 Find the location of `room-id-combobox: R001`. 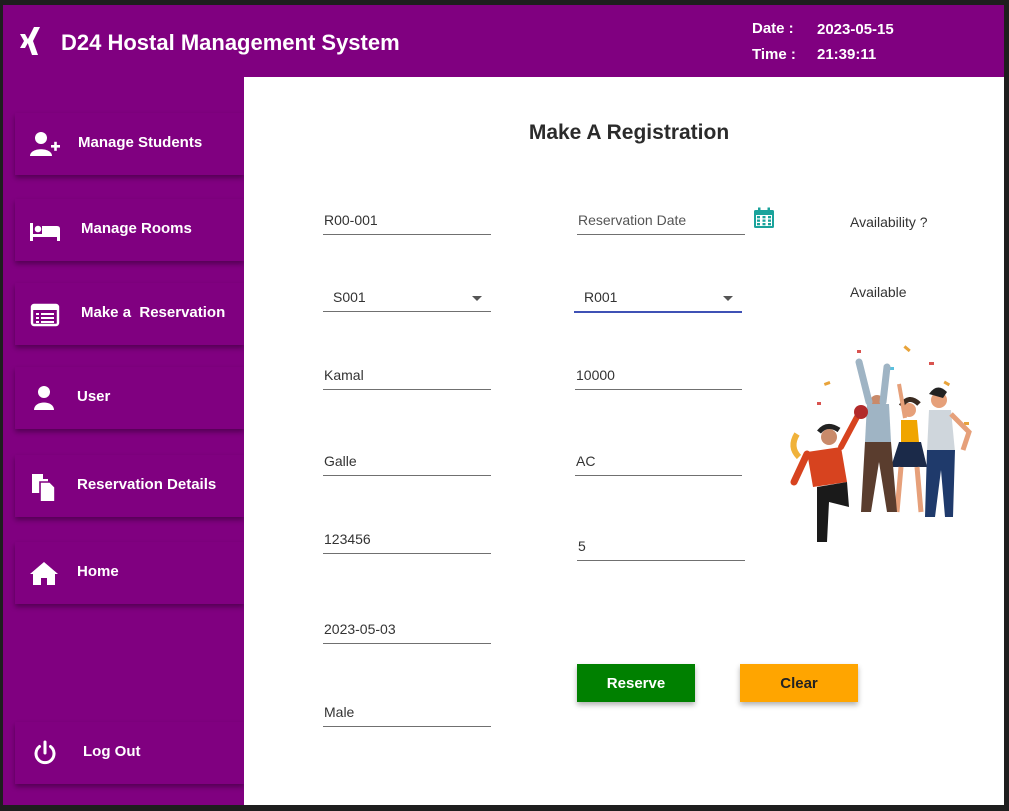

room-id-combobox: R001 is located at coordinates (658, 299).